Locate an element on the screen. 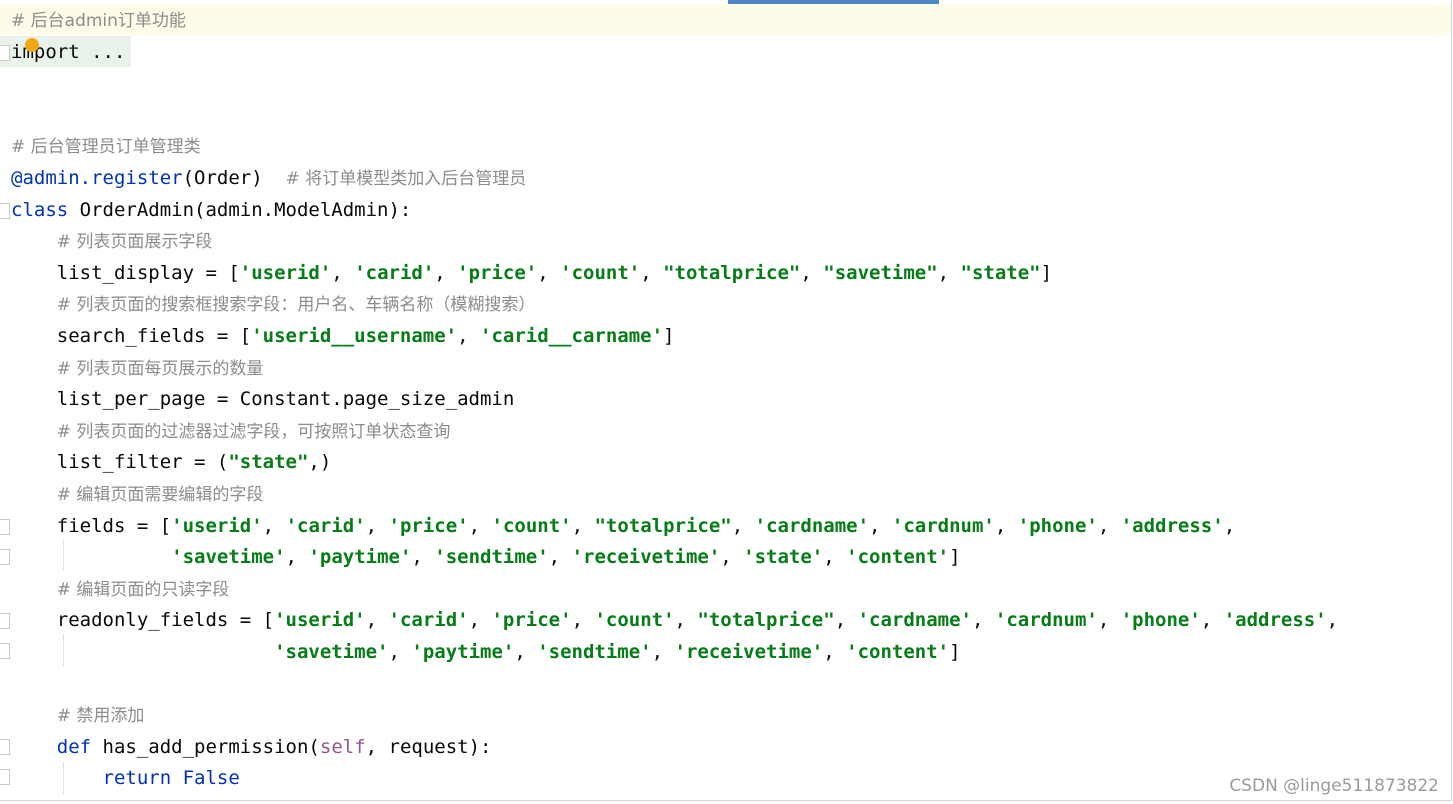  code-token: # 后台admin订单功能 is located at coordinates (98, 21).